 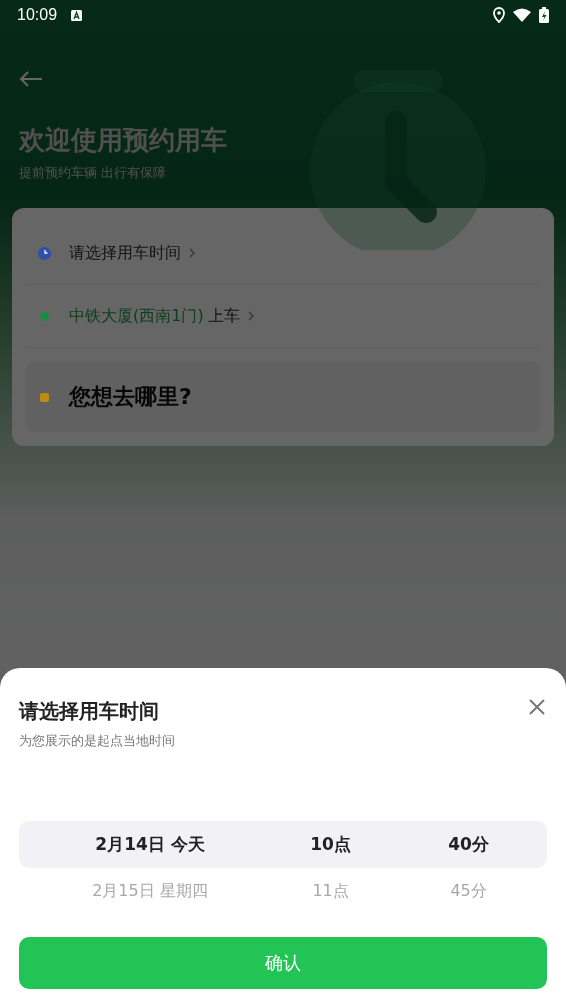 I want to click on time-row: 请选择用车时间, so click(x=283, y=253).